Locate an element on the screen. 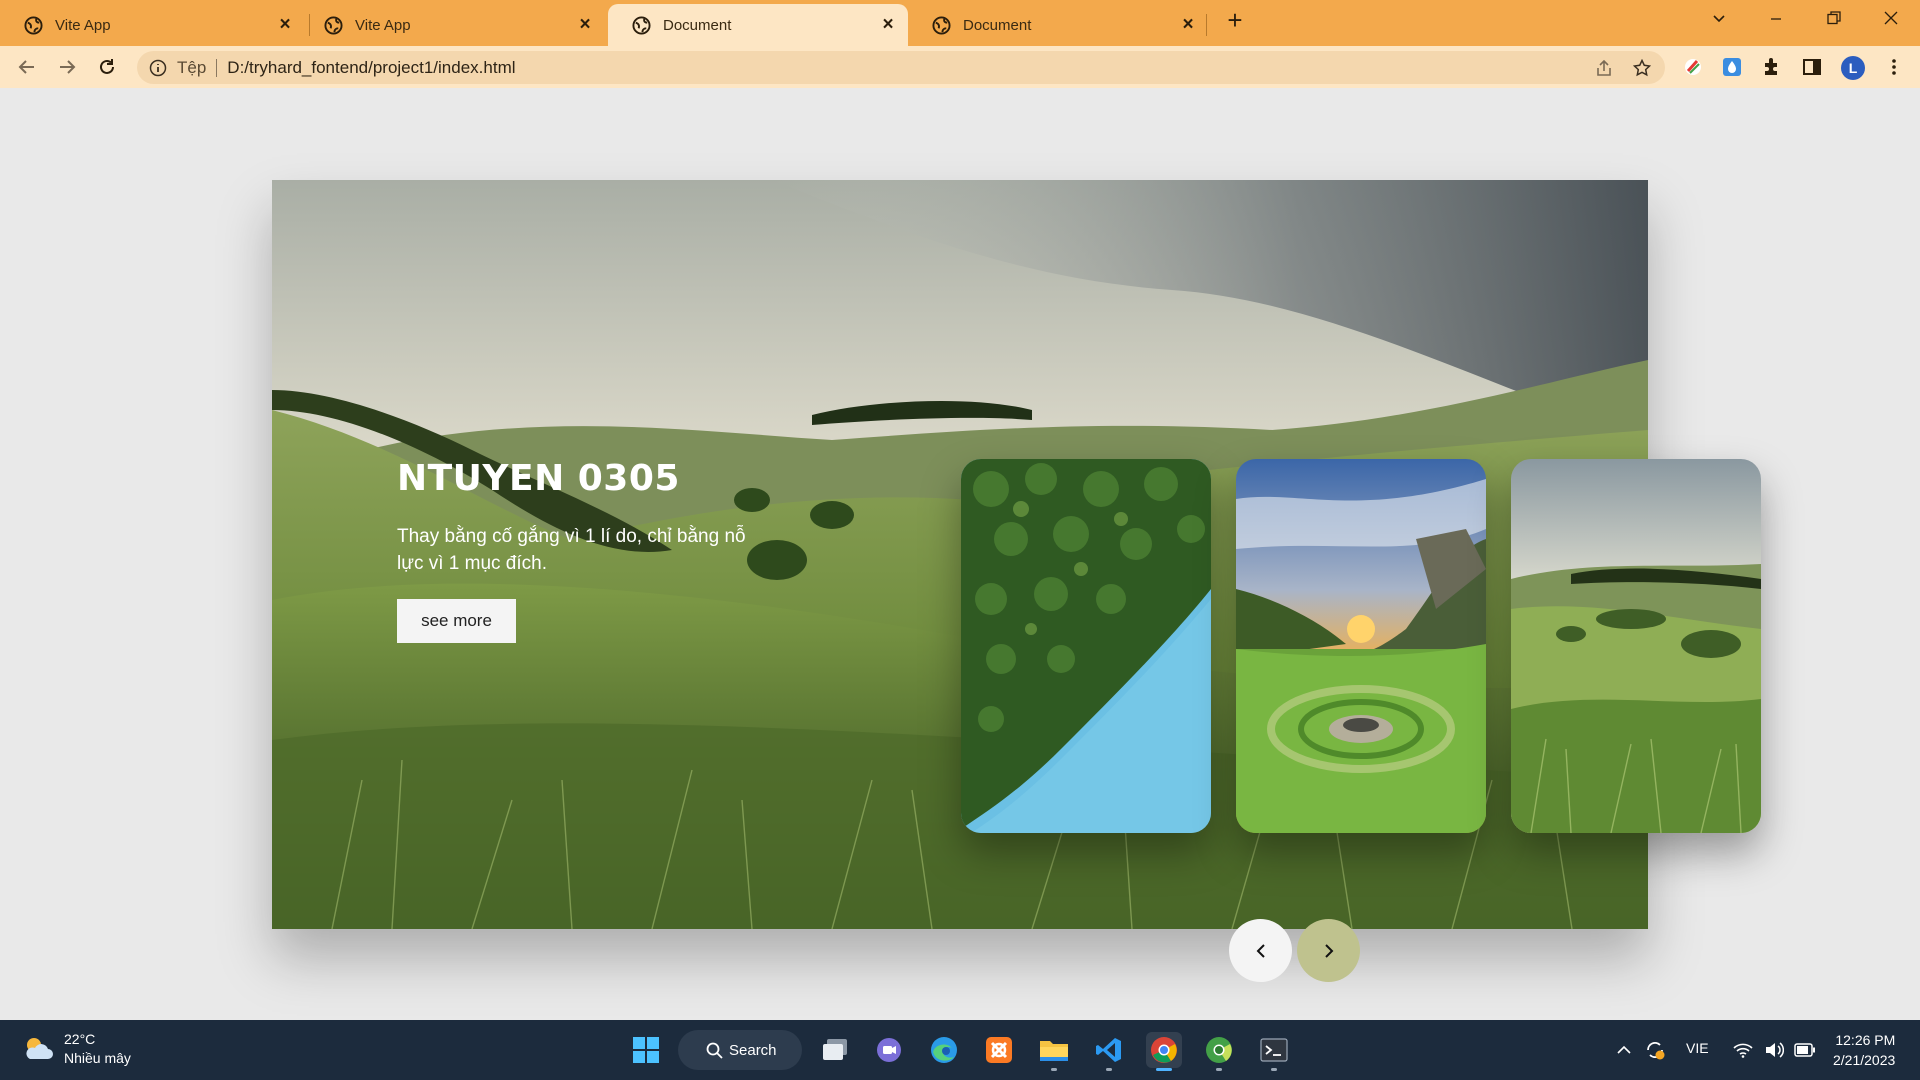 Image resolution: width=1920 pixels, height=1080 pixels. next-slide-button is located at coordinates (1328, 950).